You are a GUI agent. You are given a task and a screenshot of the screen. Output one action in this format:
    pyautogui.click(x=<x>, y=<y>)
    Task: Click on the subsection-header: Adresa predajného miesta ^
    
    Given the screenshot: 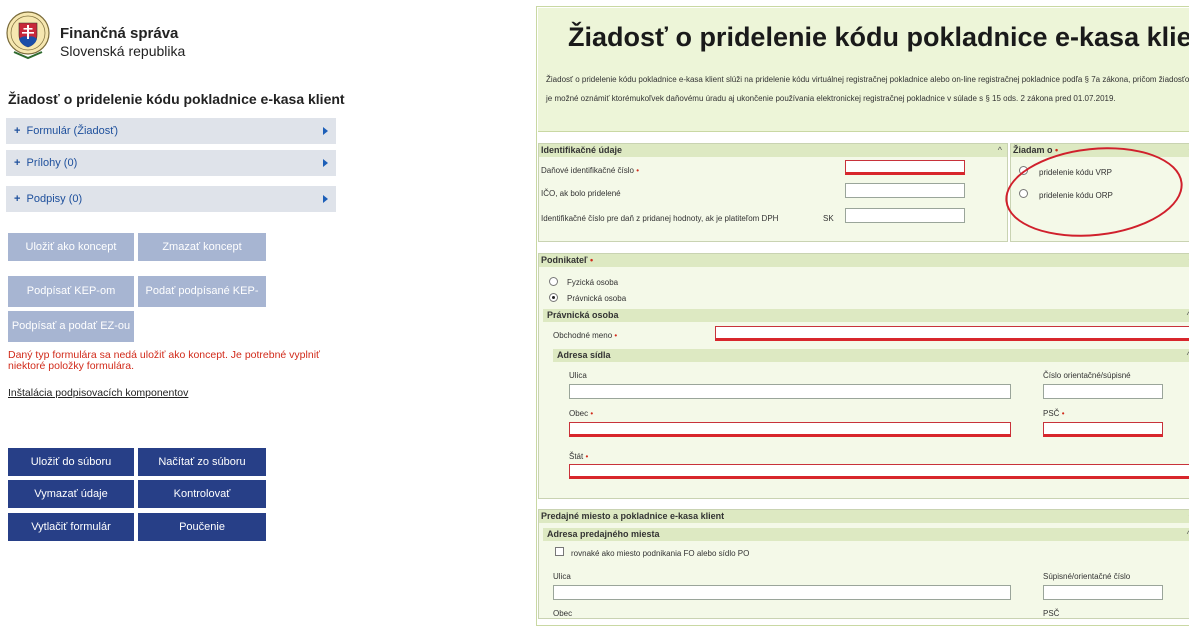 What is the action you would take?
    pyautogui.click(x=866, y=534)
    